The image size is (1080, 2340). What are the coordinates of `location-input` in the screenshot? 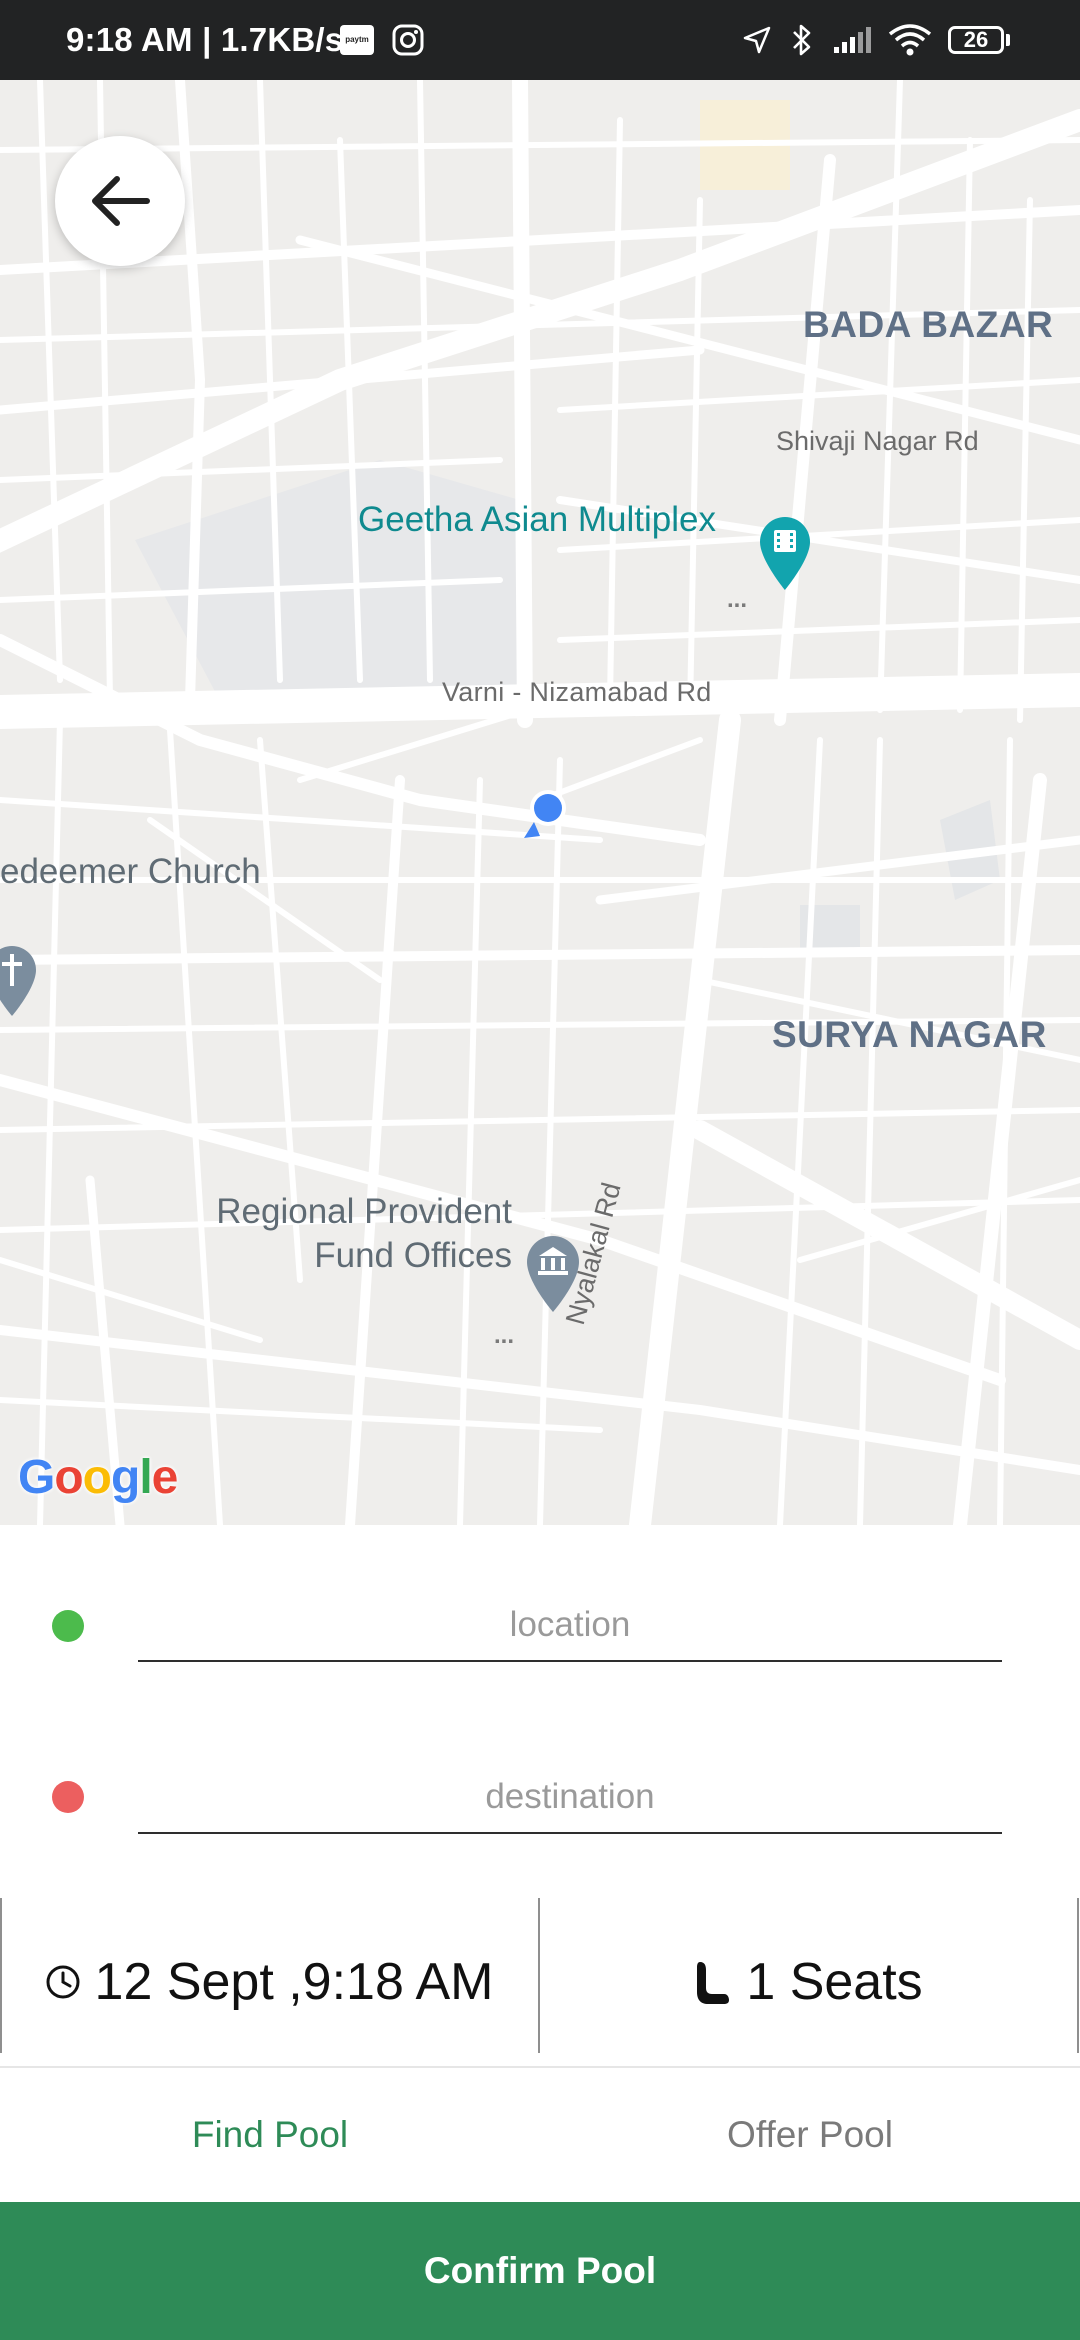 It's located at (570, 1626).